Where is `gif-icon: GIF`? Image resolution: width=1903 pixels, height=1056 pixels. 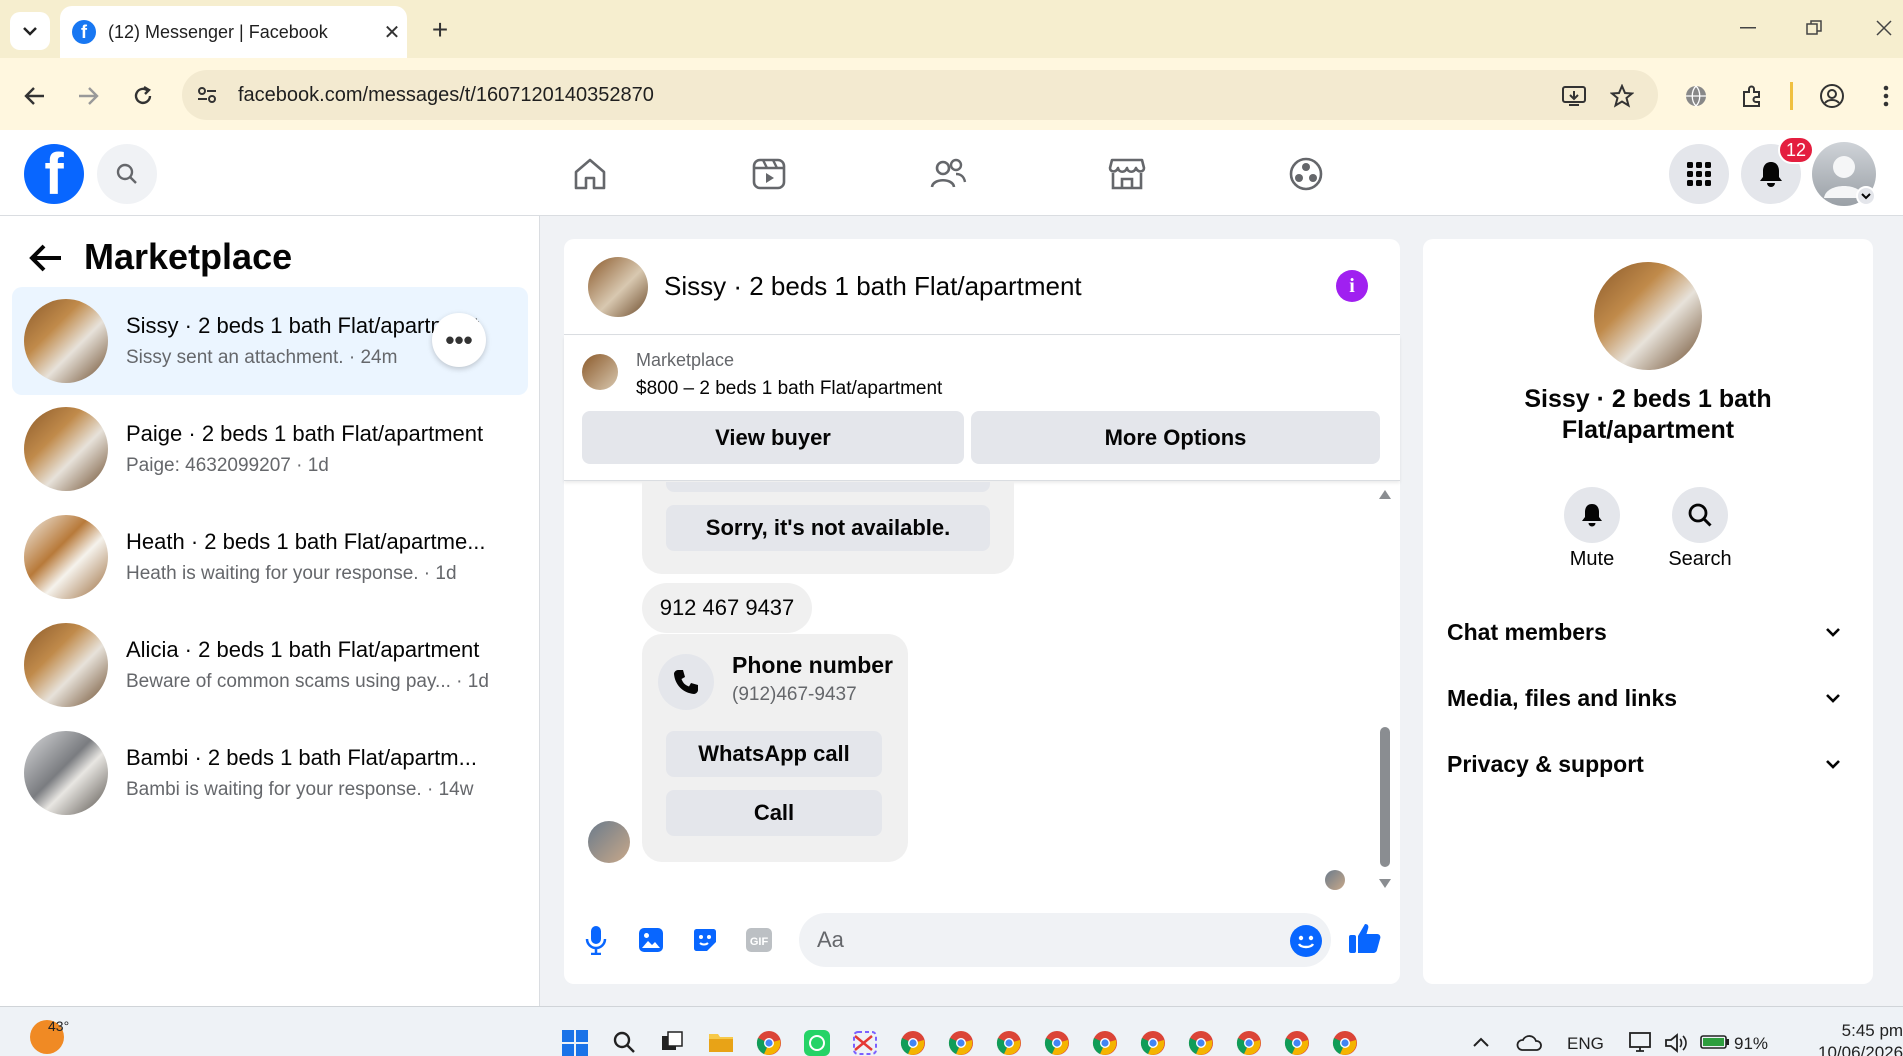
gif-icon: GIF is located at coordinates (759, 940).